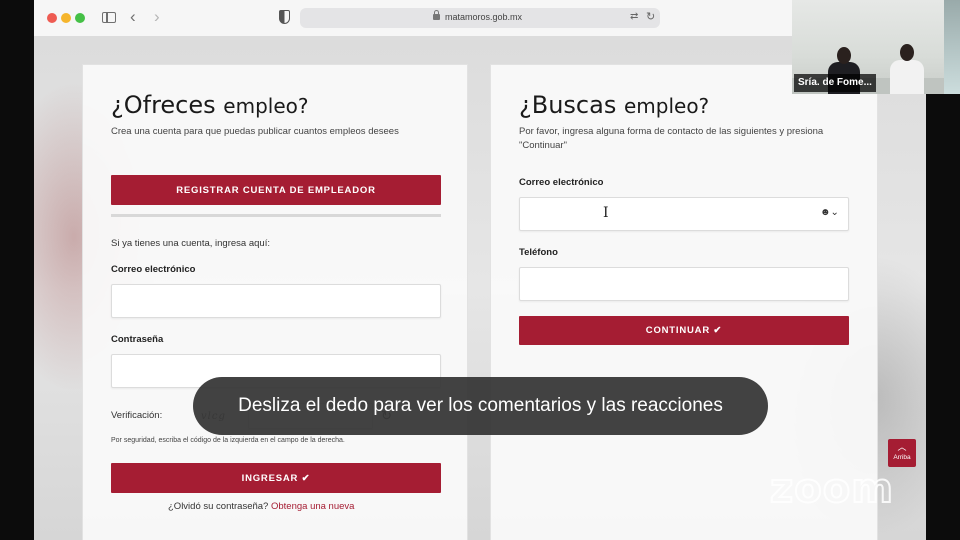 The width and height of the screenshot is (960, 540). Describe the element at coordinates (829, 212) in the screenshot. I see `autofill-user-icon: ☻⌄` at that location.